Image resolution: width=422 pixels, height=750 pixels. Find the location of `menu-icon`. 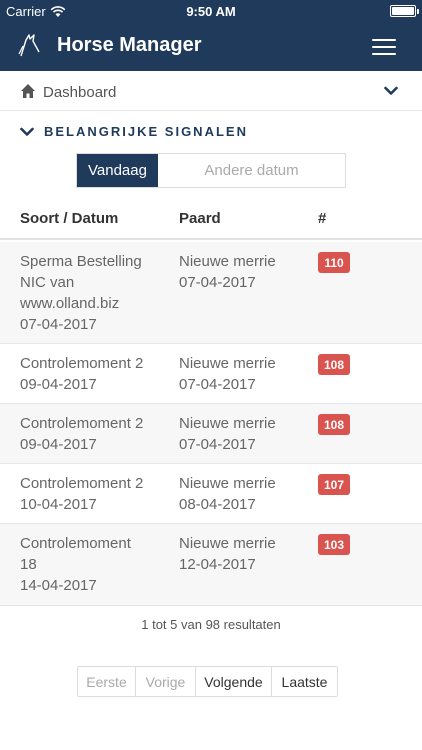

menu-icon is located at coordinates (384, 40).